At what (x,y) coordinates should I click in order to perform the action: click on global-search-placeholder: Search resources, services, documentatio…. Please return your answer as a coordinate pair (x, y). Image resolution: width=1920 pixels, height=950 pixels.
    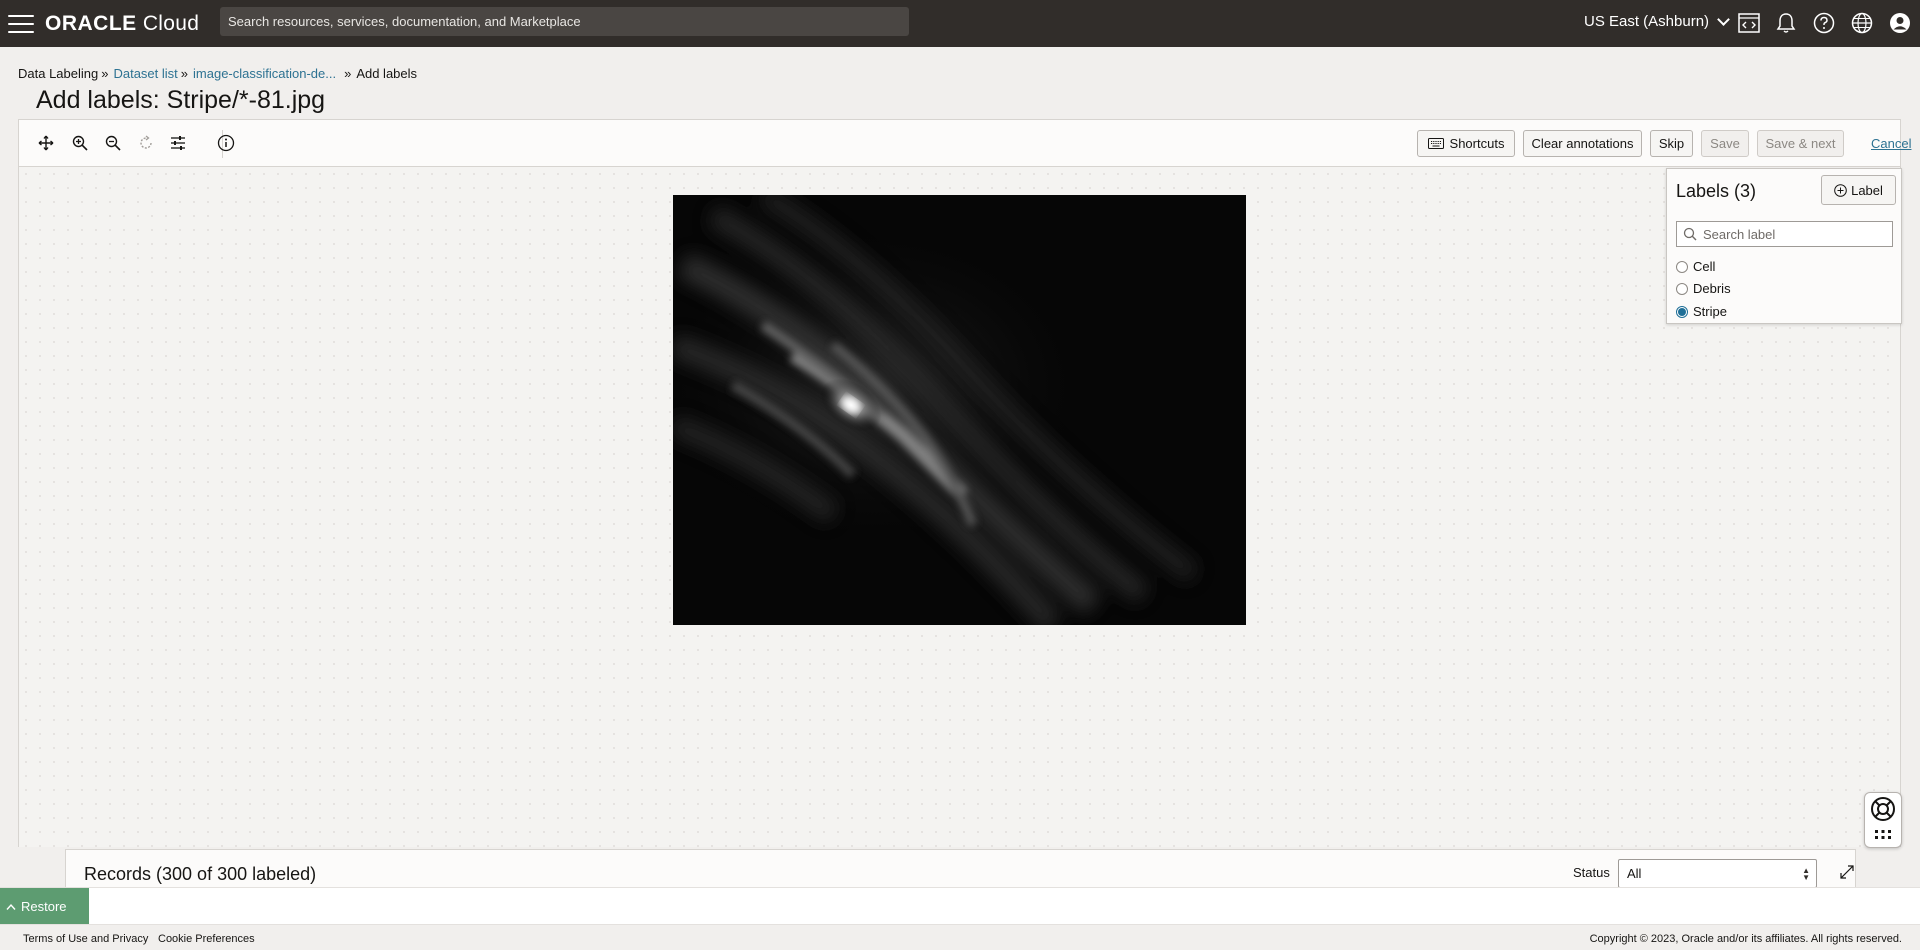
    Looking at the image, I should click on (404, 21).